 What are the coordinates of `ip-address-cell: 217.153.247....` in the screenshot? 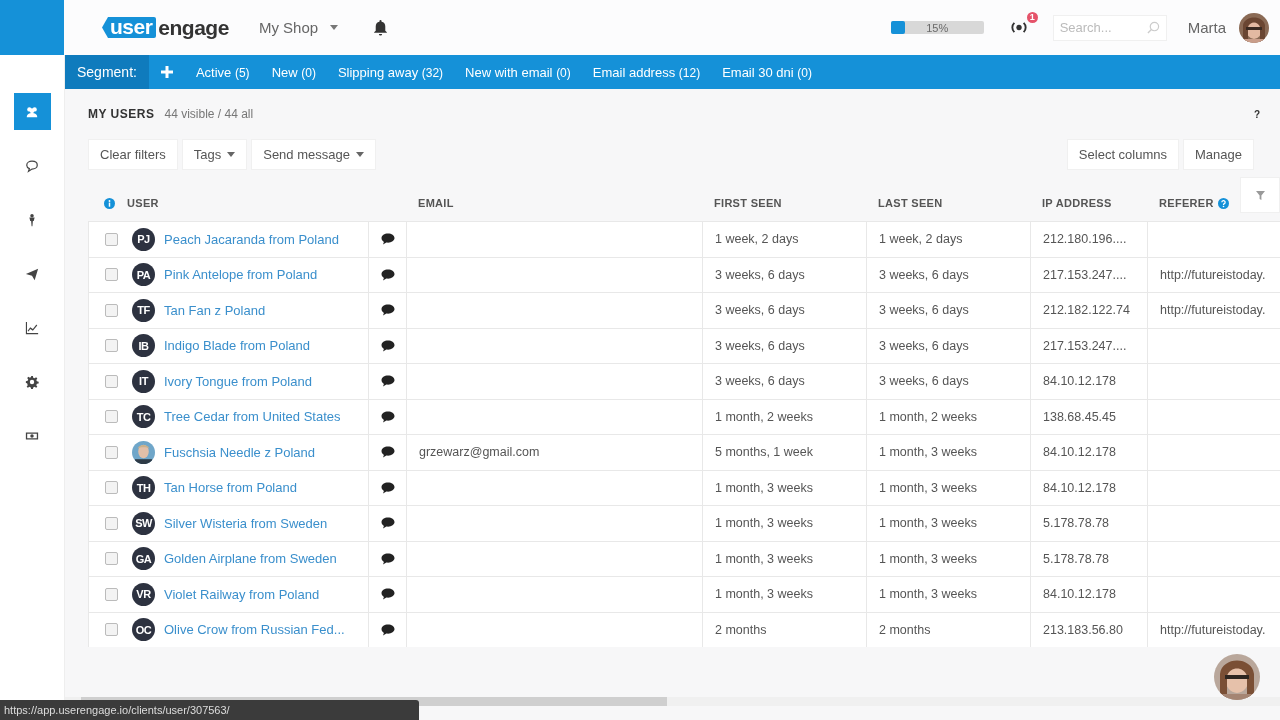 It's located at (1085, 274).